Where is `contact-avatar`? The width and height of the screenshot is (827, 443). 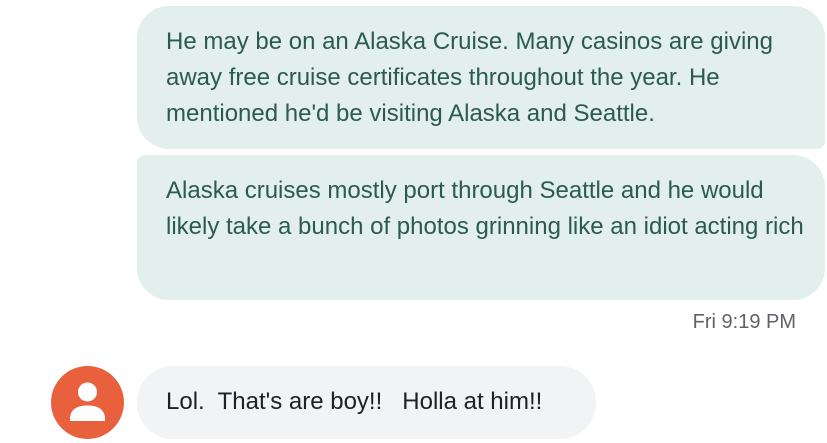
contact-avatar is located at coordinates (87, 402).